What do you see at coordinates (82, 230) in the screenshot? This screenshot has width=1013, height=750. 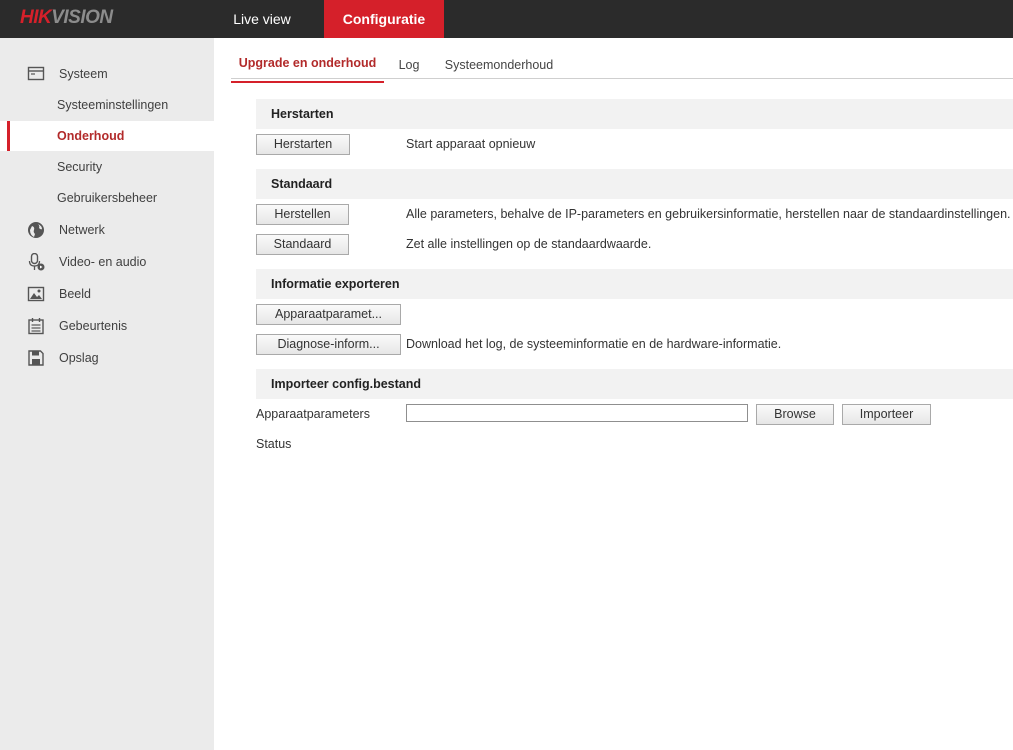 I see `sidebar-item-label: Netwerk` at bounding box center [82, 230].